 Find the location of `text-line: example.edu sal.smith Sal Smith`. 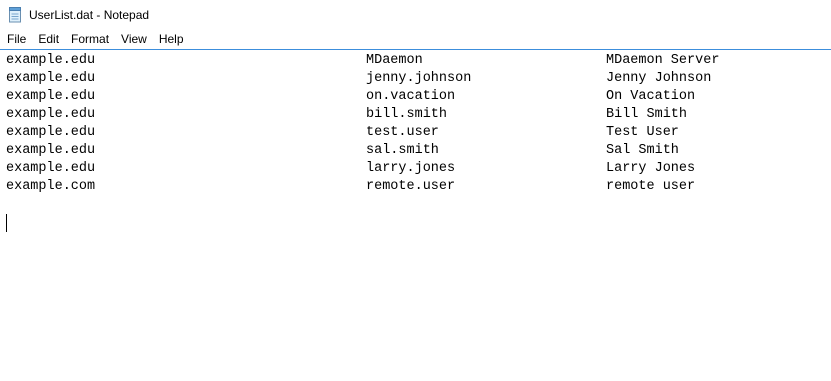

text-line: example.edu sal.smith Sal Smith is located at coordinates (415, 151).